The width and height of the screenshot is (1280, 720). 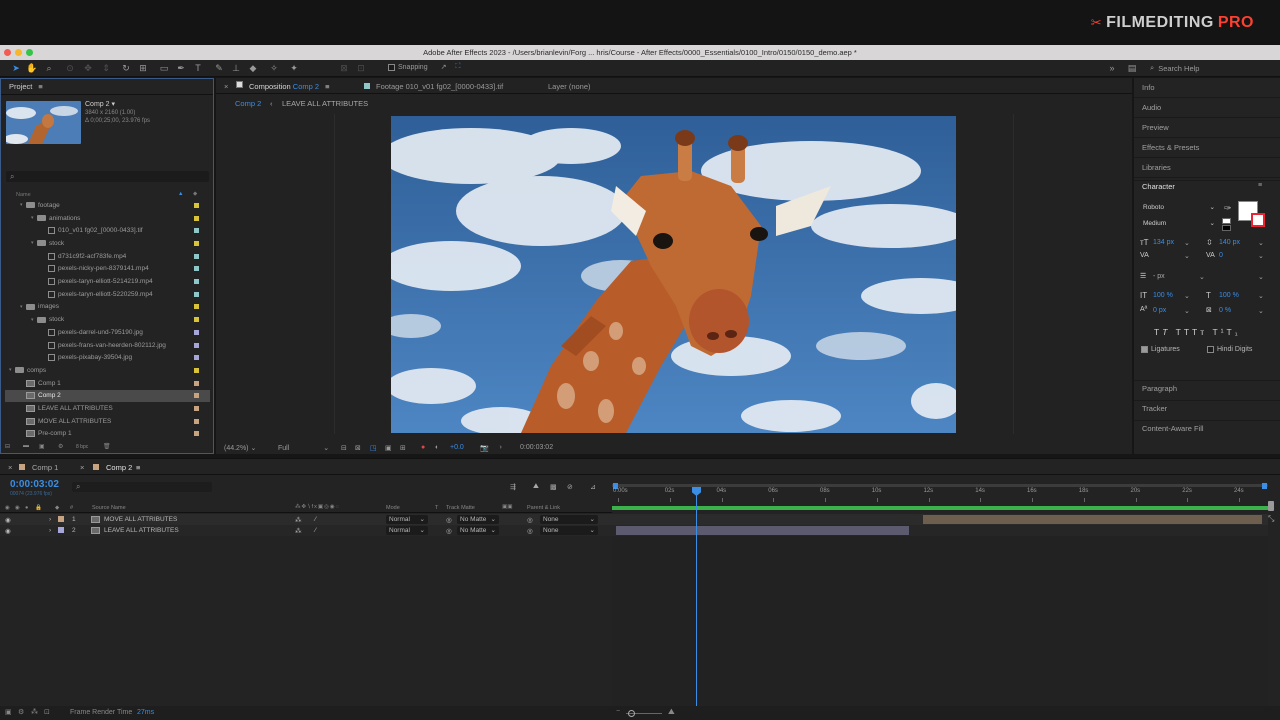 What do you see at coordinates (1210, 349) in the screenshot?
I see `hindi-digits-checkbox` at bounding box center [1210, 349].